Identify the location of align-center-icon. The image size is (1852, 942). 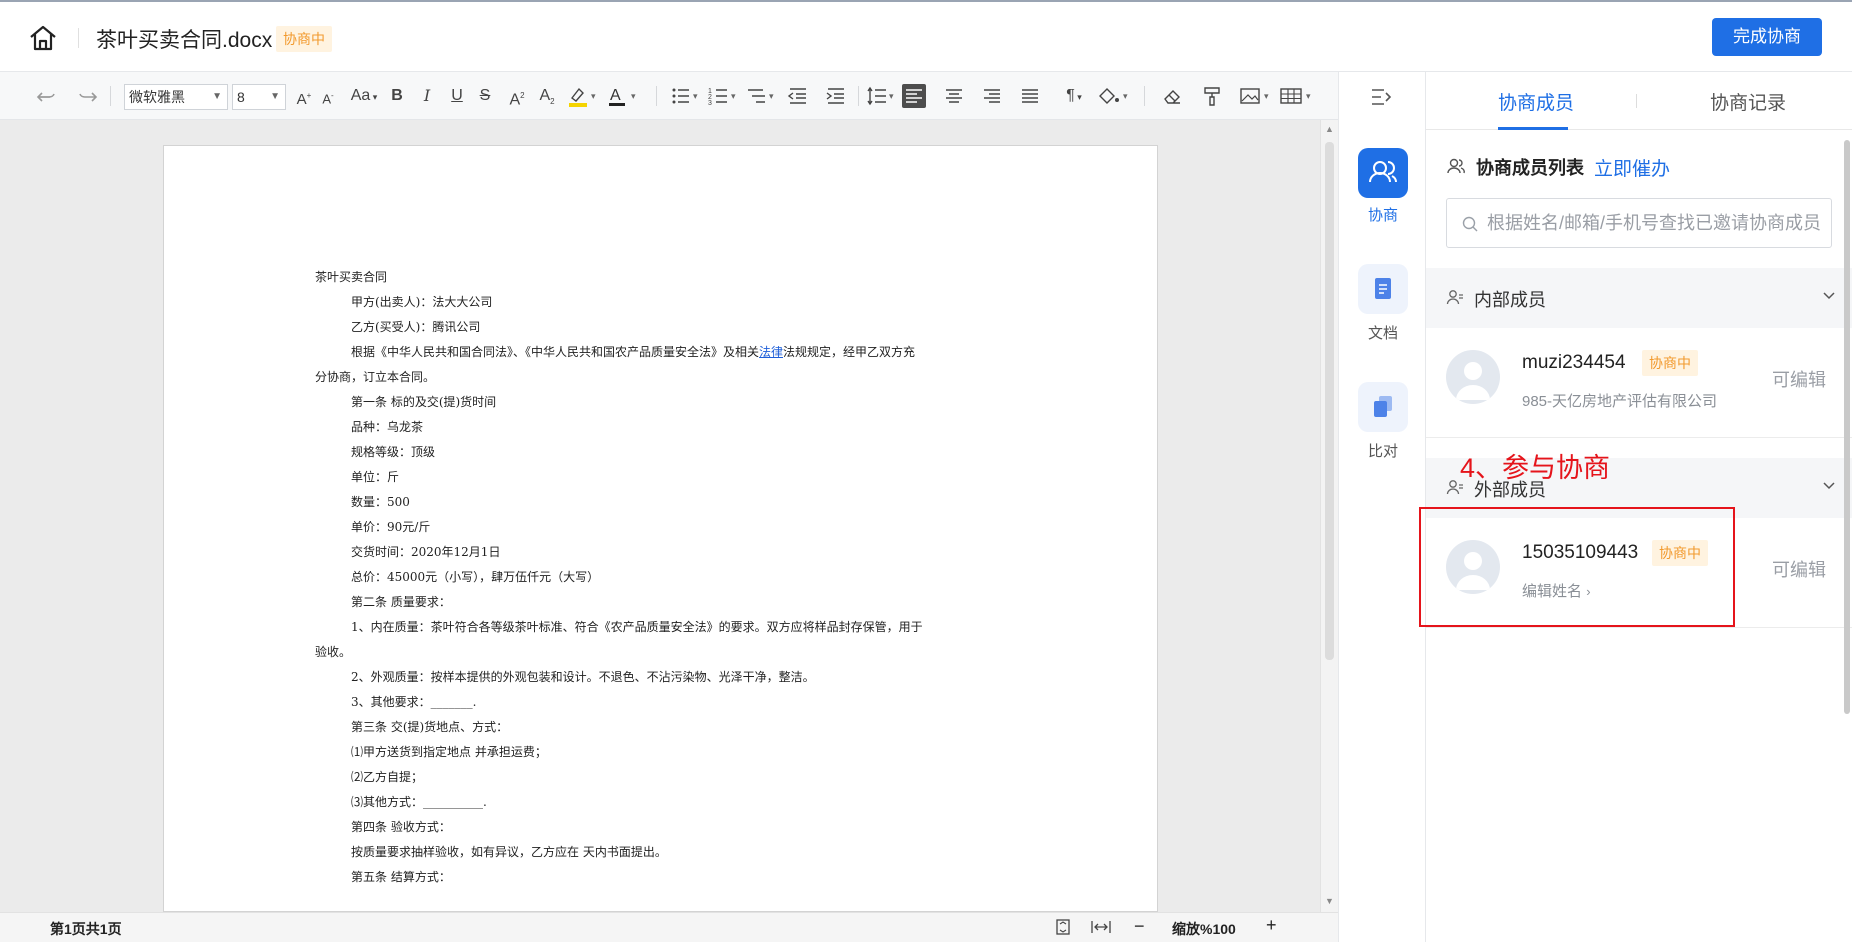
(954, 96).